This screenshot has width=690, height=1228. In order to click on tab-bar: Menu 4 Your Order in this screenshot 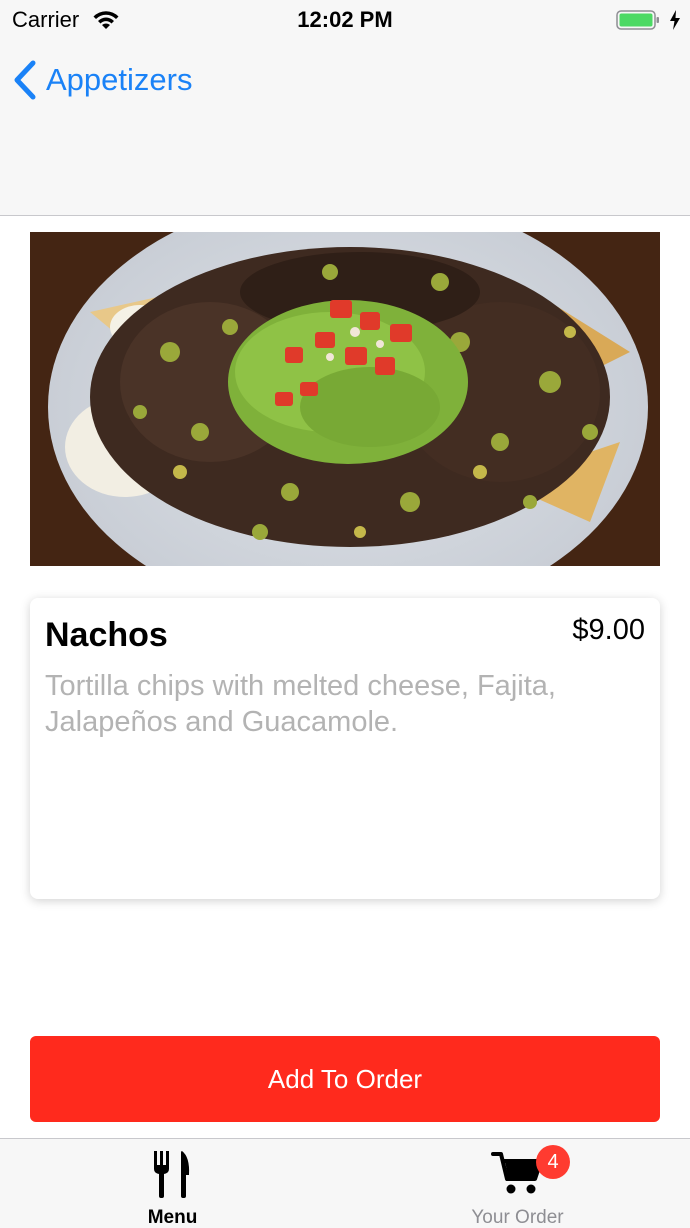, I will do `click(345, 1183)`.